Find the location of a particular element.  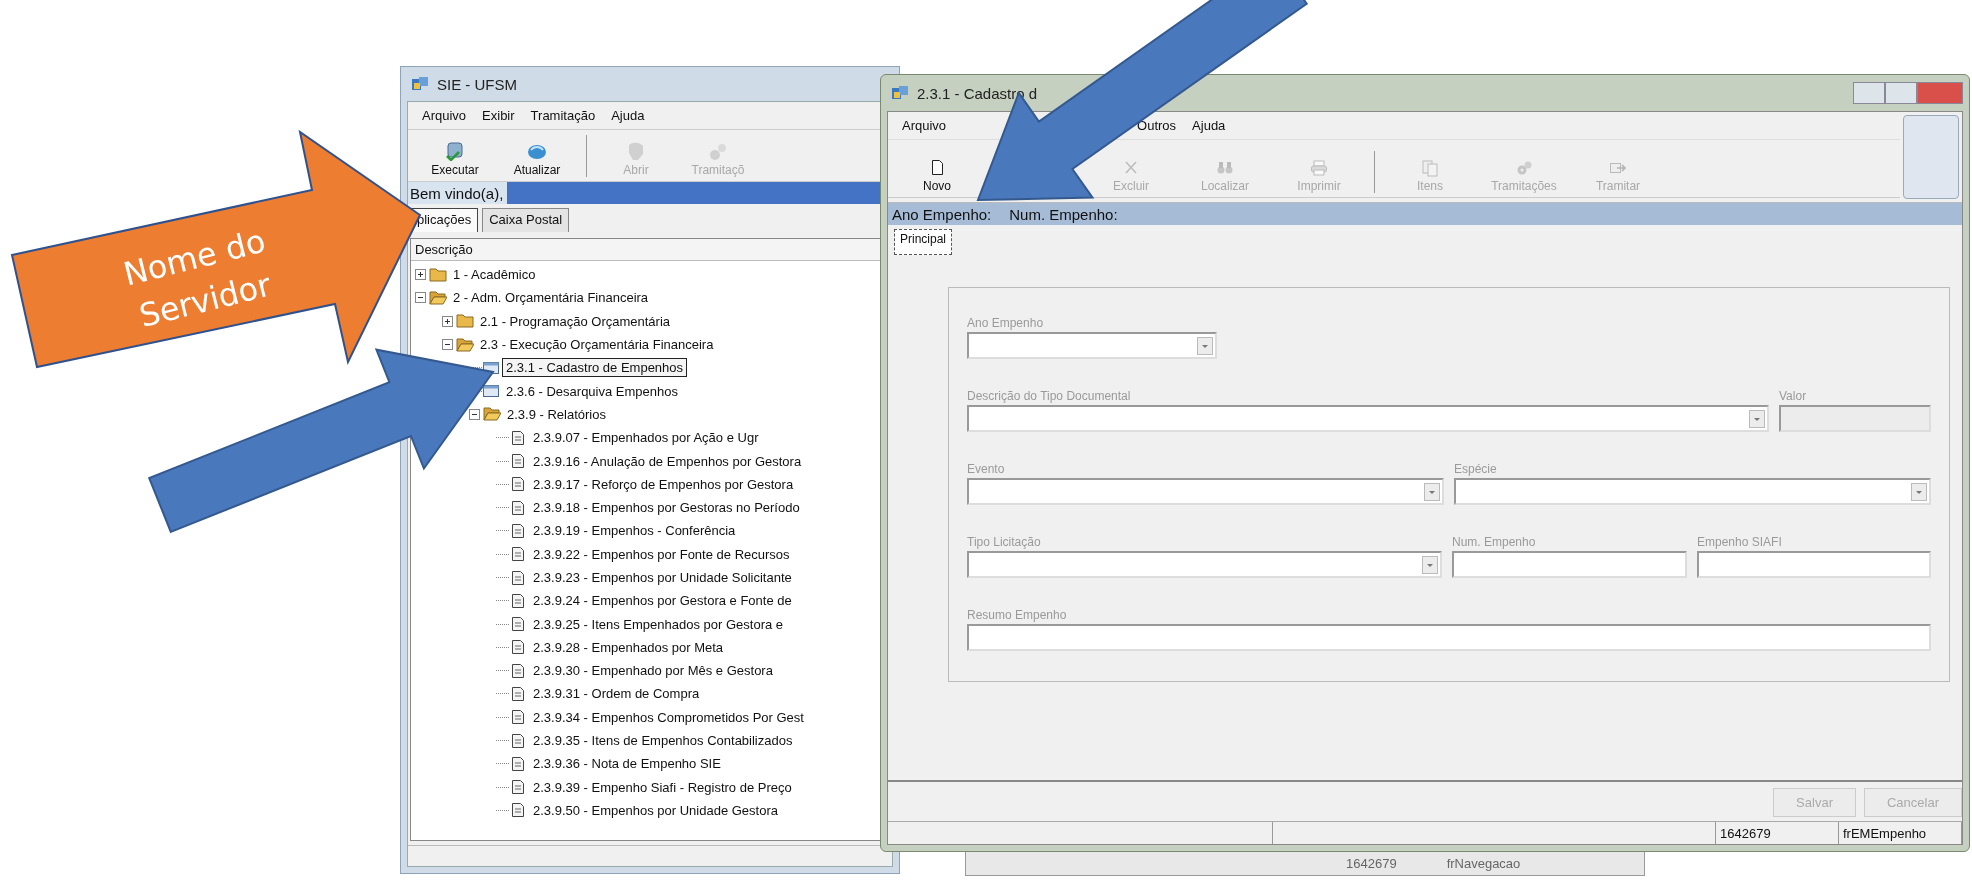

tree-item: 2.3.9.18 - Empenhos por Gestoras no Período is located at coordinates (666, 508).